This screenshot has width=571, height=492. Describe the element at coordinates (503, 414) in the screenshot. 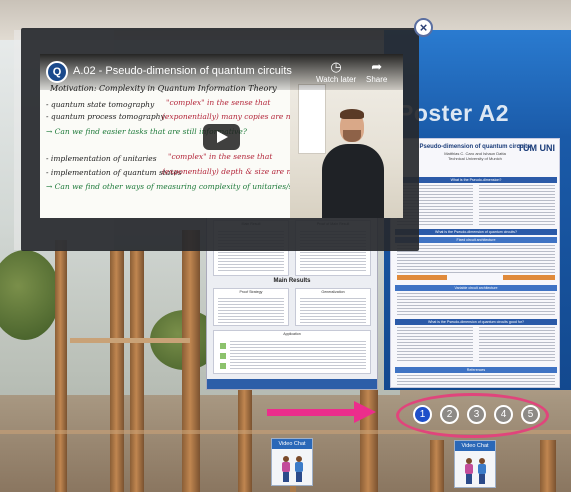

I see `page-button-4: 4` at that location.